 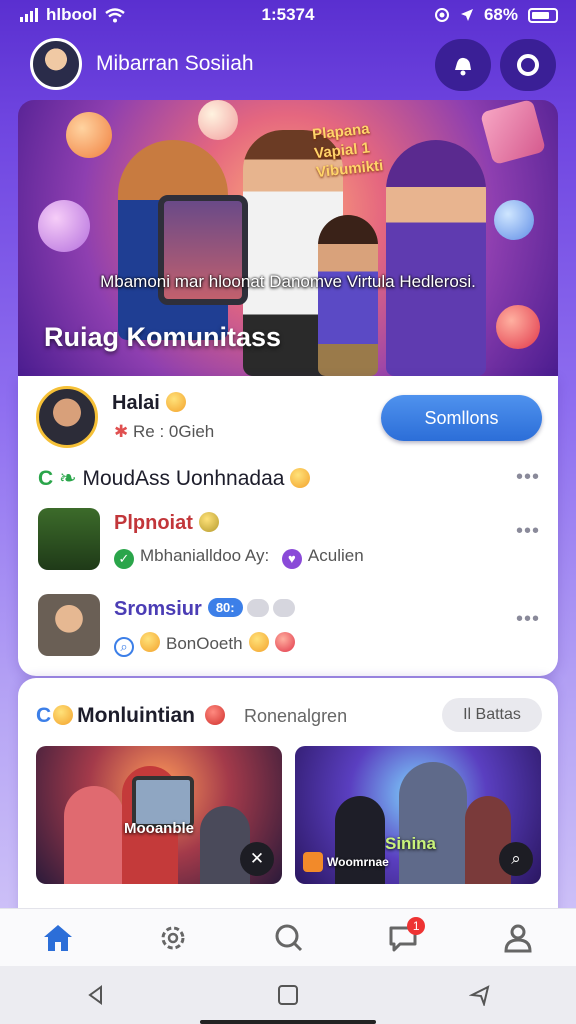 I want to click on tab-settings, so click(x=173, y=938).